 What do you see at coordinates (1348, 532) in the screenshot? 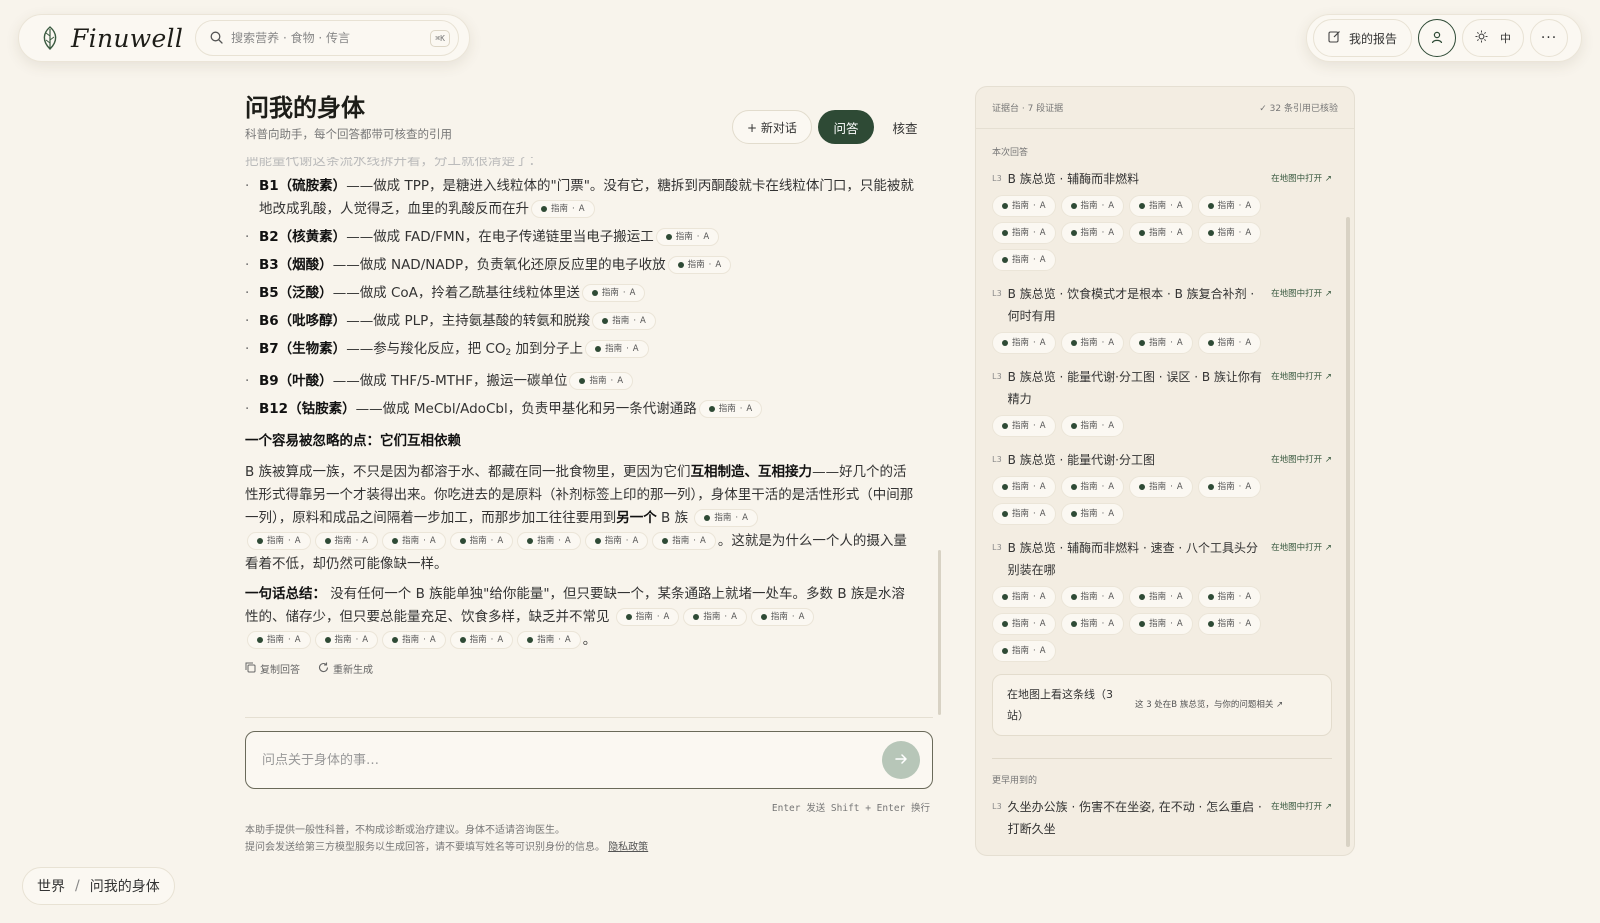
I see `evidence-scrollbar` at bounding box center [1348, 532].